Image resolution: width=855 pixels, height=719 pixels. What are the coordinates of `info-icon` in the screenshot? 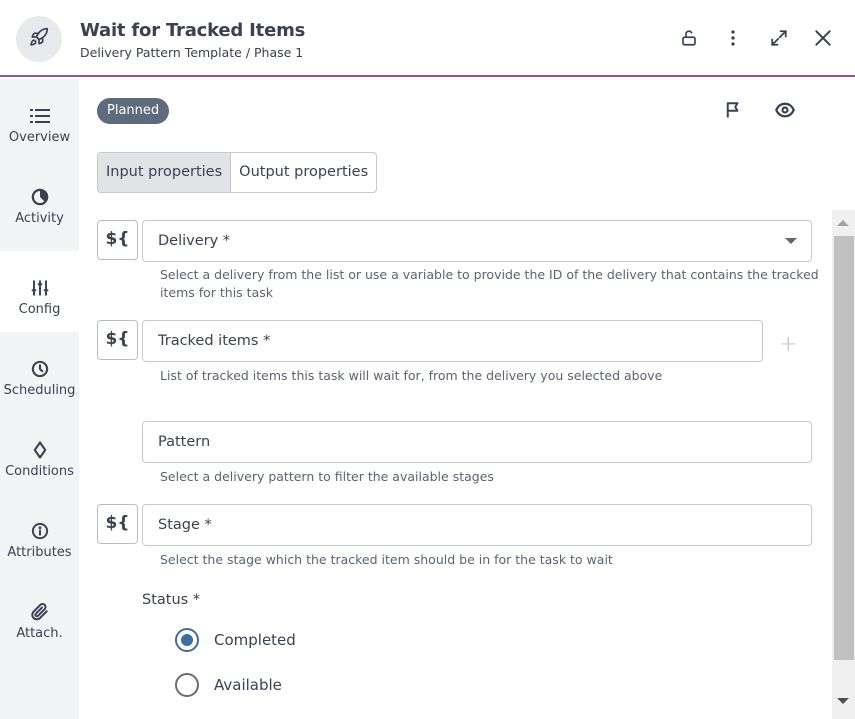 It's located at (40, 531).